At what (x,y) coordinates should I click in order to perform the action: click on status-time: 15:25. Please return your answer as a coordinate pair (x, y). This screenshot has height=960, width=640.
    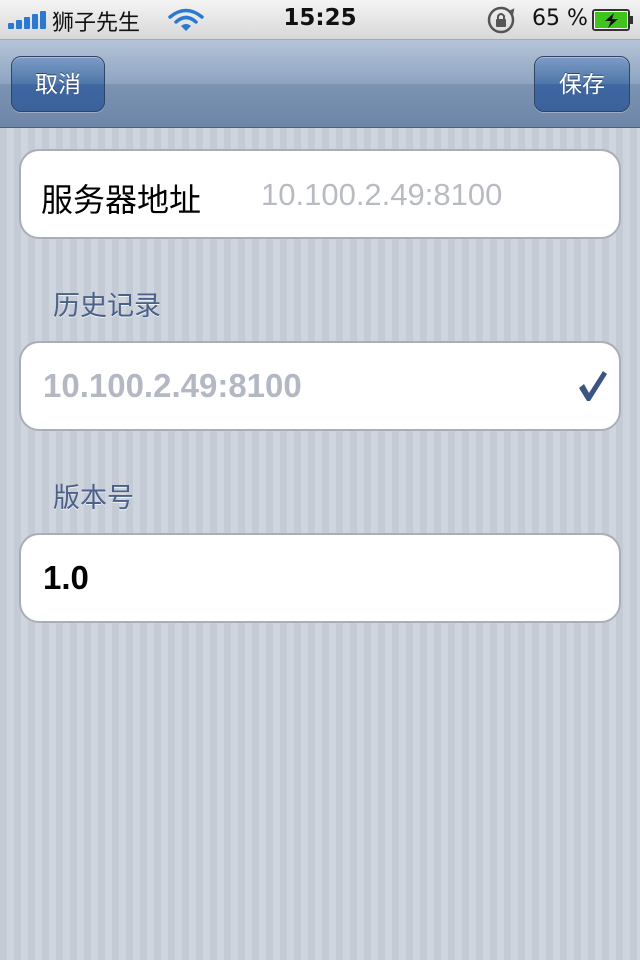
    Looking at the image, I should click on (320, 18).